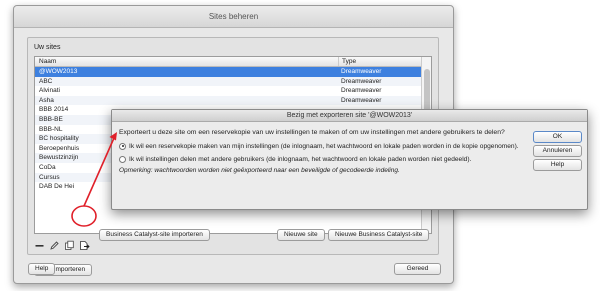  I want to click on dialog-titlebar: Bezig met exporteren site '@WOW2013', so click(349, 116).